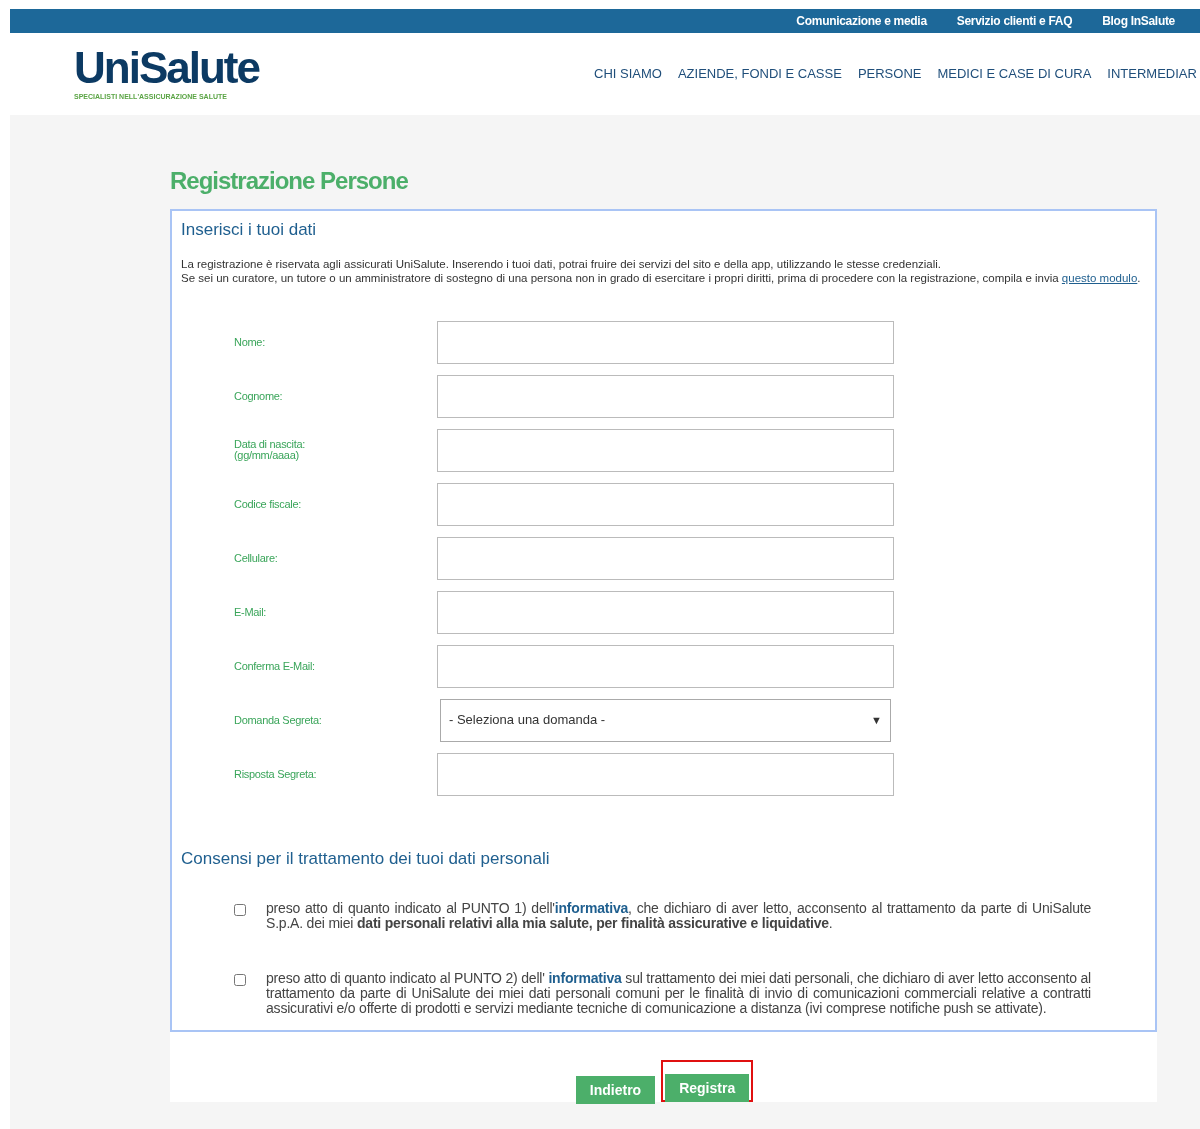 The height and width of the screenshot is (1129, 1200). What do you see at coordinates (661, 277) in the screenshot?
I see `intro-text: Se sei un curatore, un tutore o un amministratore di sostegno di una persona non in grado di esercitare i propri diritti, prima di procedere con la registrazione, compila e invia questo modulo.` at bounding box center [661, 277].